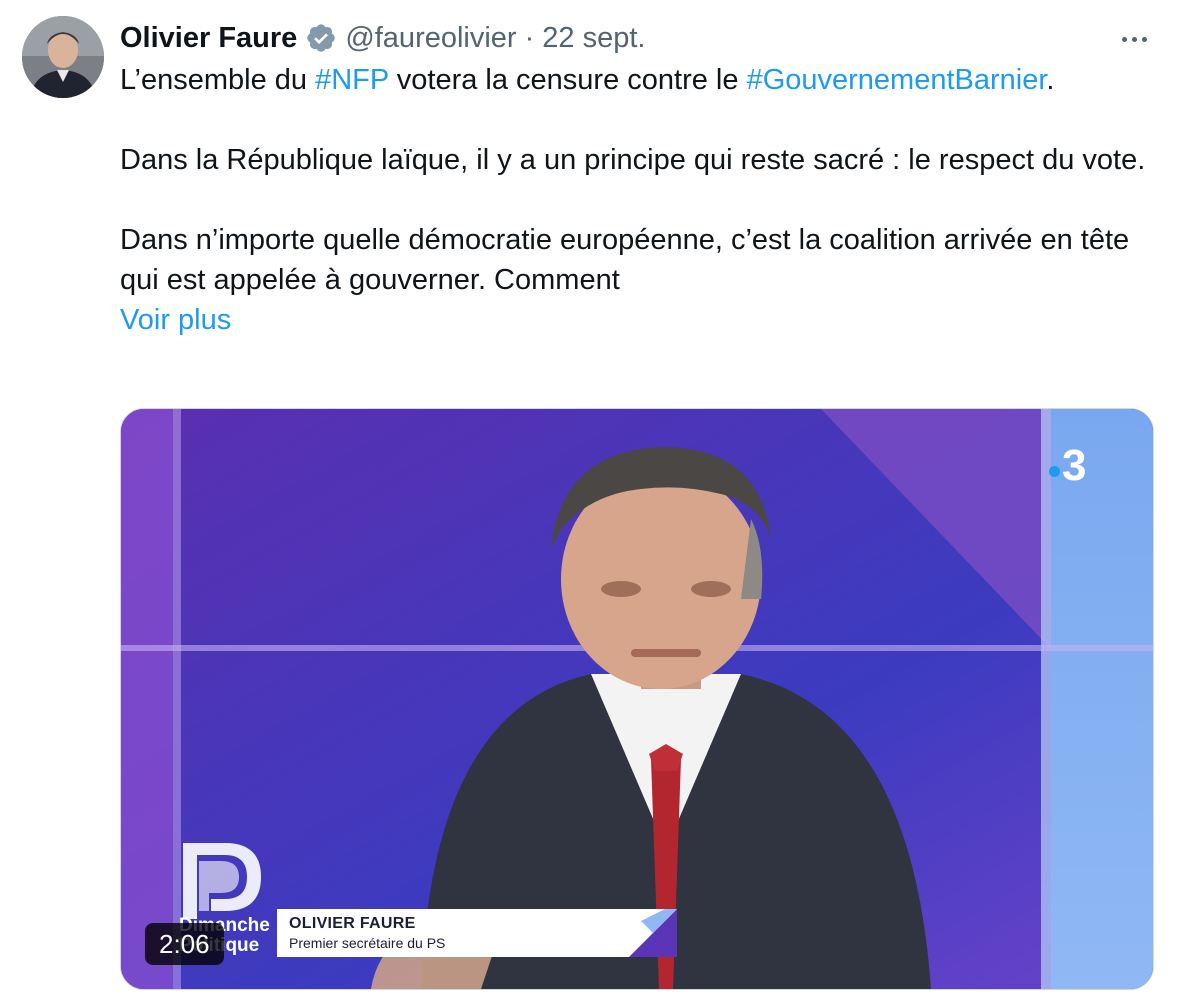  Describe the element at coordinates (222, 881) in the screenshot. I see `show-logo-icon` at that location.